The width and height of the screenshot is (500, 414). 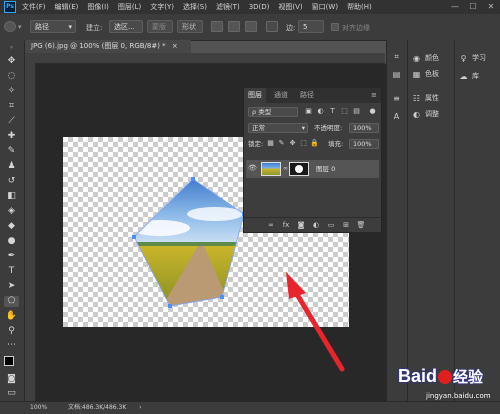 What do you see at coordinates (432, 58) in the screenshot?
I see `color-panel-label: 颜色` at bounding box center [432, 58].